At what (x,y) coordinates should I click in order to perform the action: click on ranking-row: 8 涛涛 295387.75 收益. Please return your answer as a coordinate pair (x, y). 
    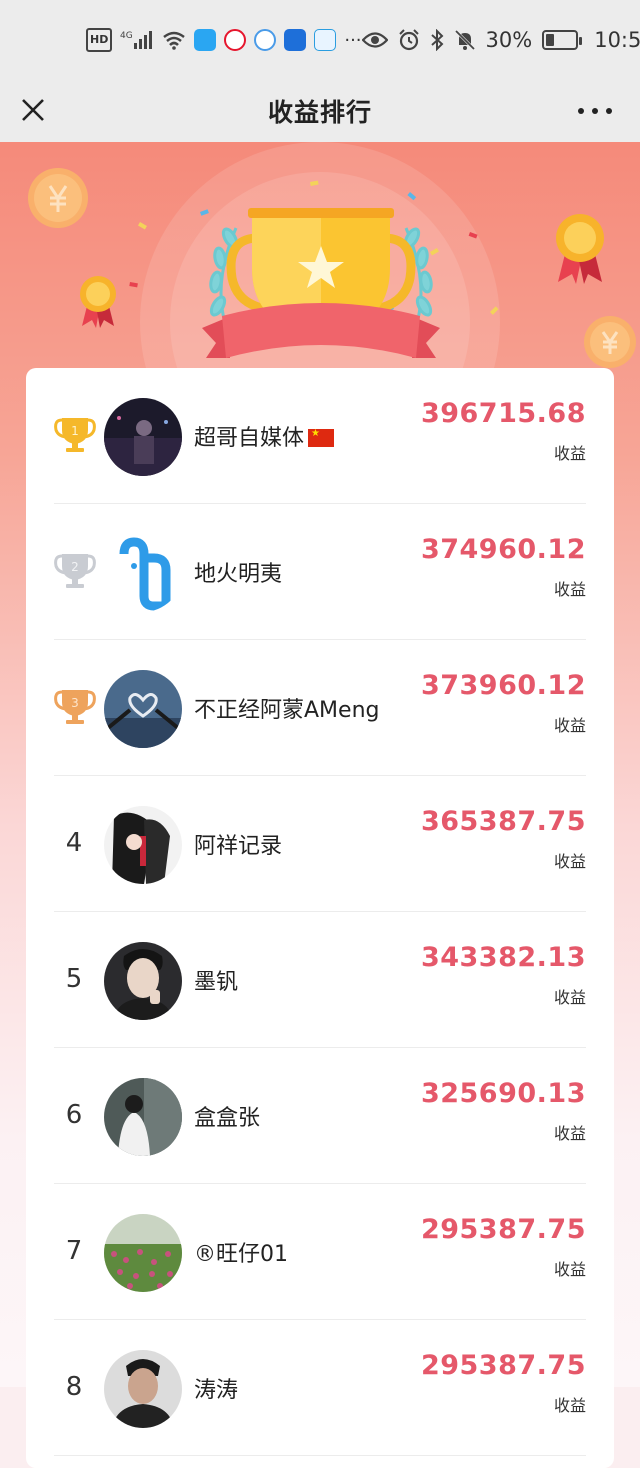
    Looking at the image, I should click on (320, 1388).